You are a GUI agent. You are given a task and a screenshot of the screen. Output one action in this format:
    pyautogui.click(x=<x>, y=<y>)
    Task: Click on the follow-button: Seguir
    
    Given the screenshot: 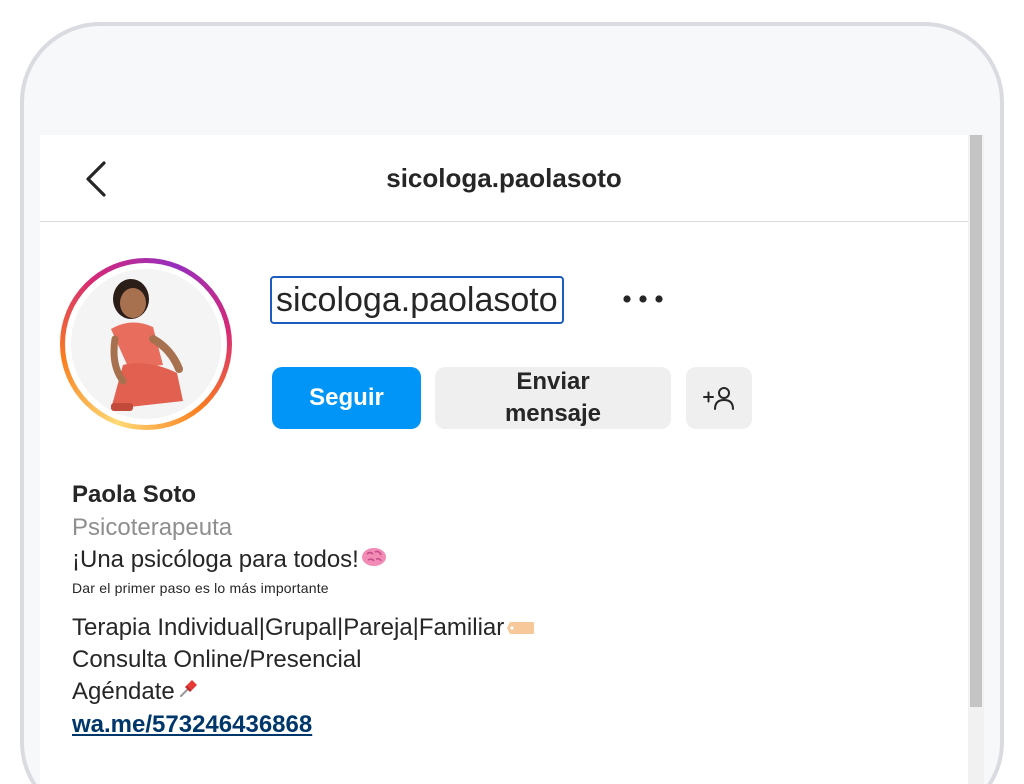 What is the action you would take?
    pyautogui.click(x=346, y=398)
    